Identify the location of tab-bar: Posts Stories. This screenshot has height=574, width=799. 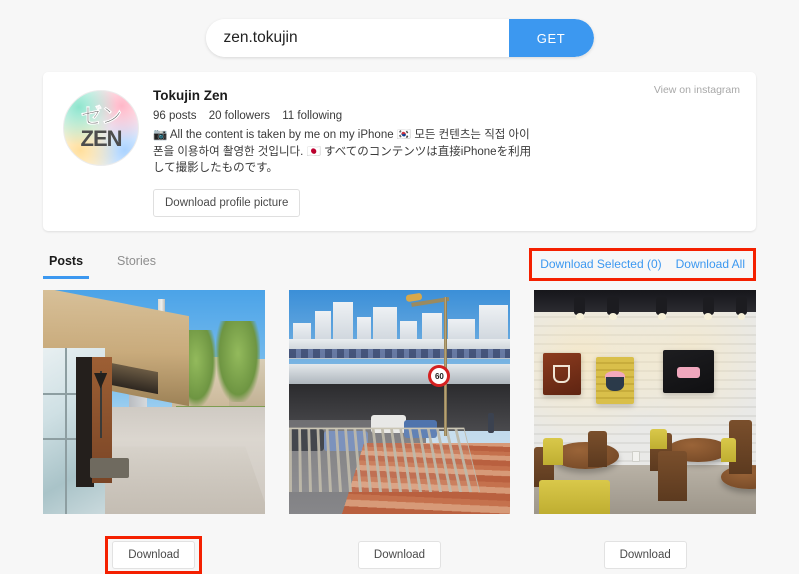
(102, 266).